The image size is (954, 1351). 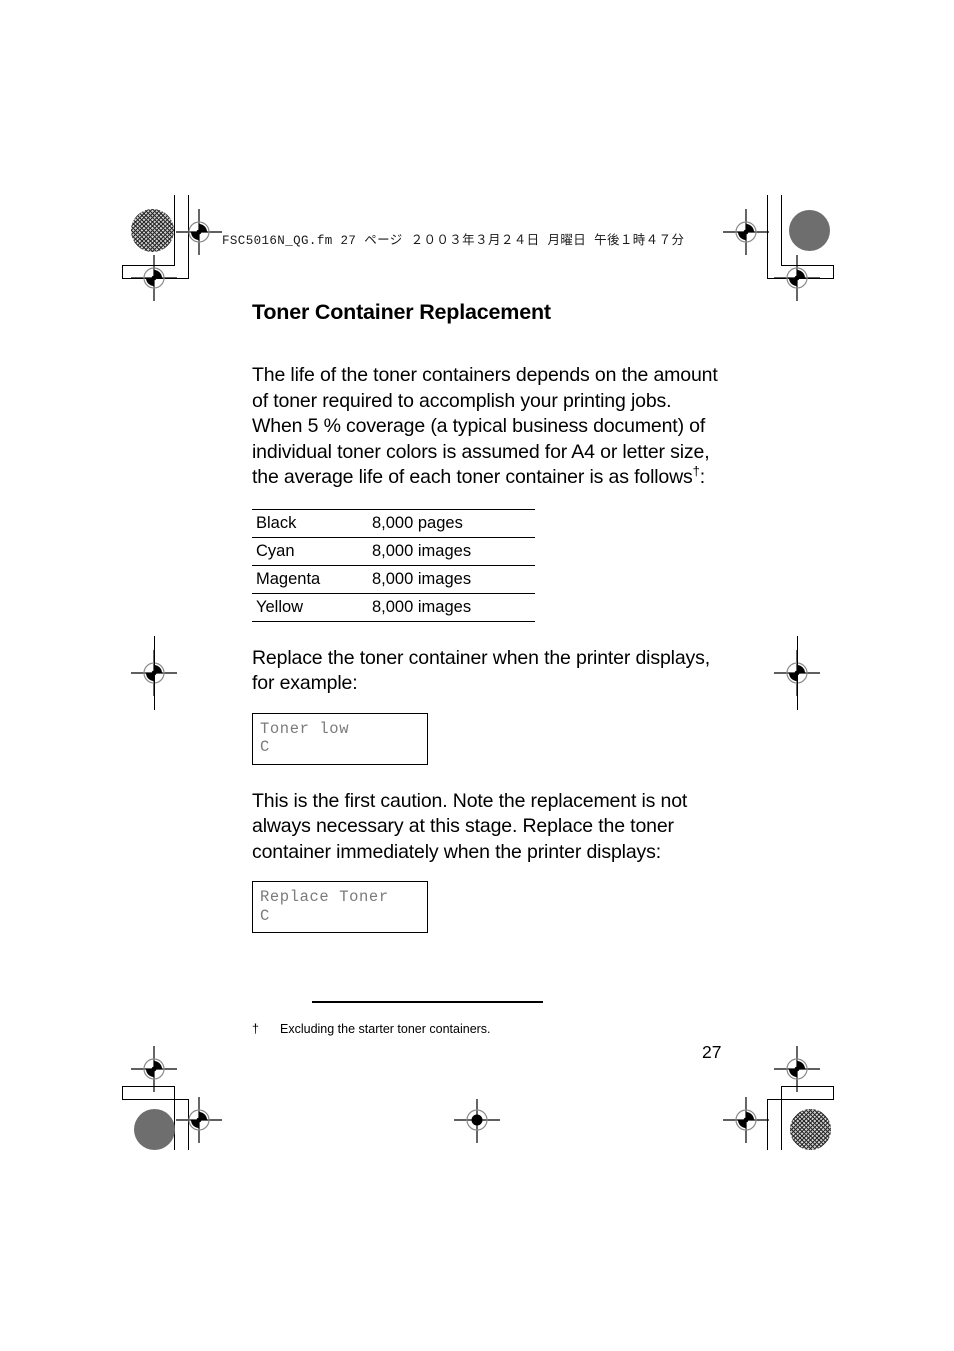 I want to click on screened-density-dot-top-left, so click(x=152, y=230).